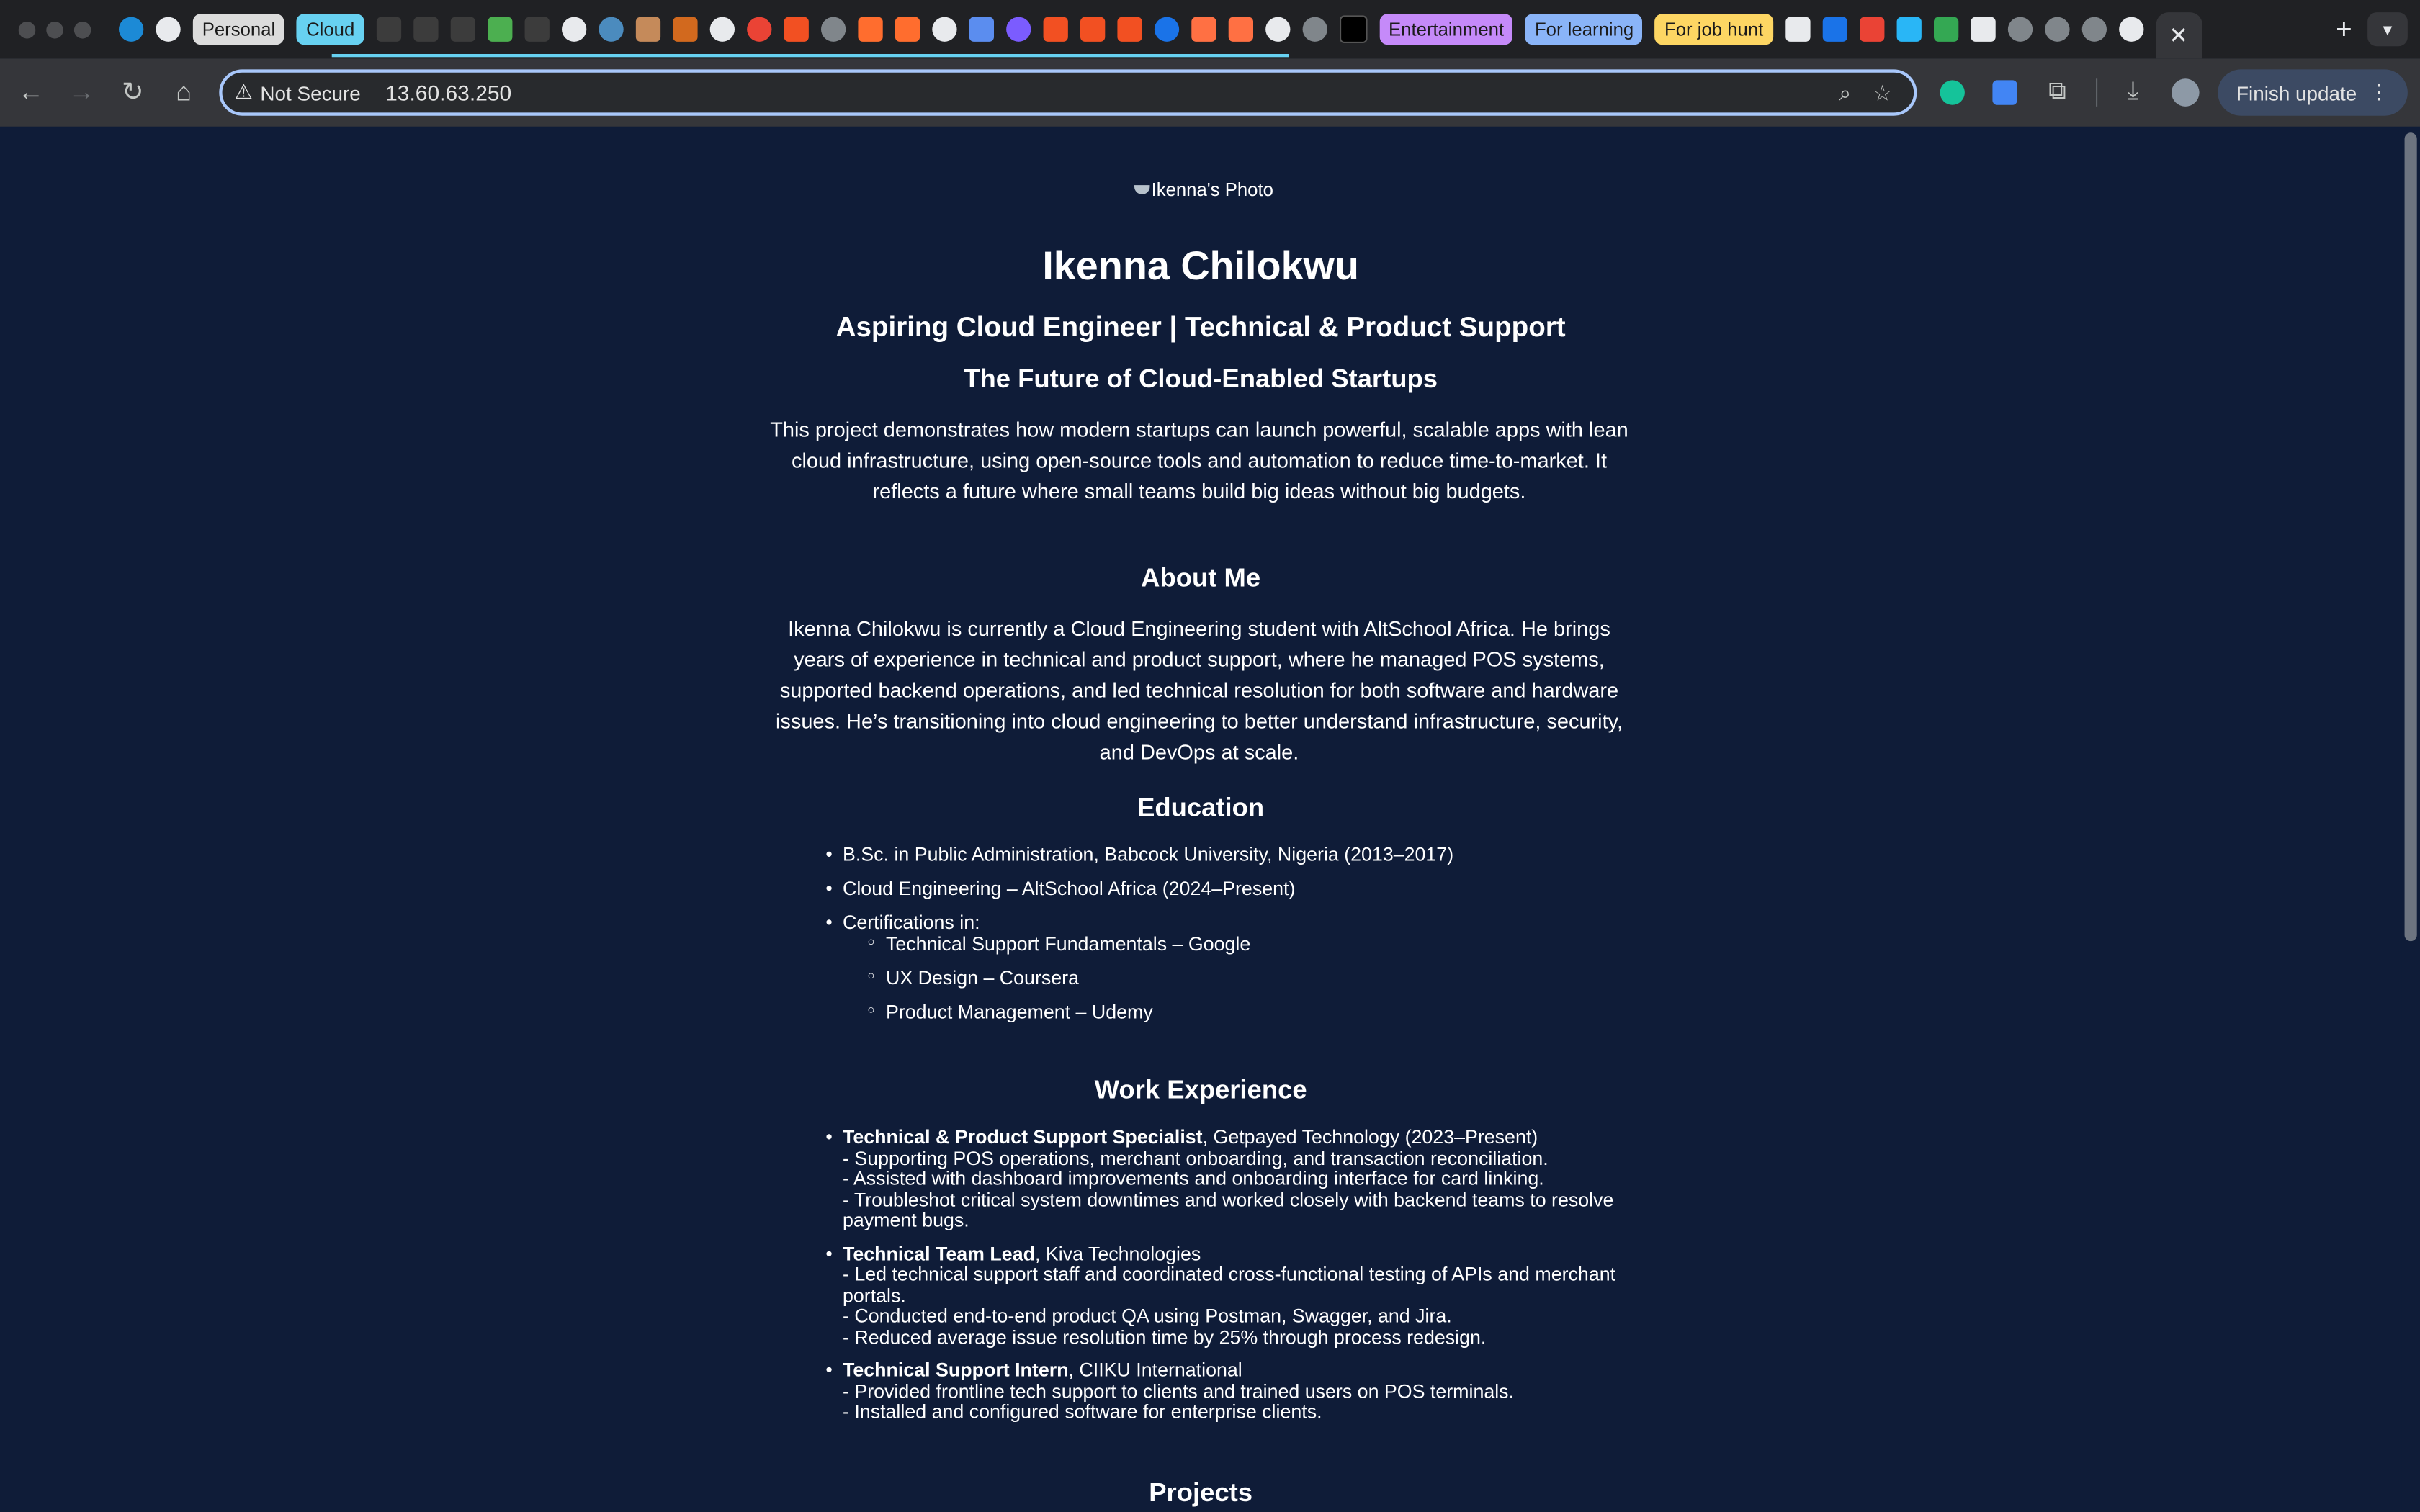  Describe the element at coordinates (1201, 379) in the screenshot. I see `project-title: The Future of Cloud-Enabled Startups` at that location.